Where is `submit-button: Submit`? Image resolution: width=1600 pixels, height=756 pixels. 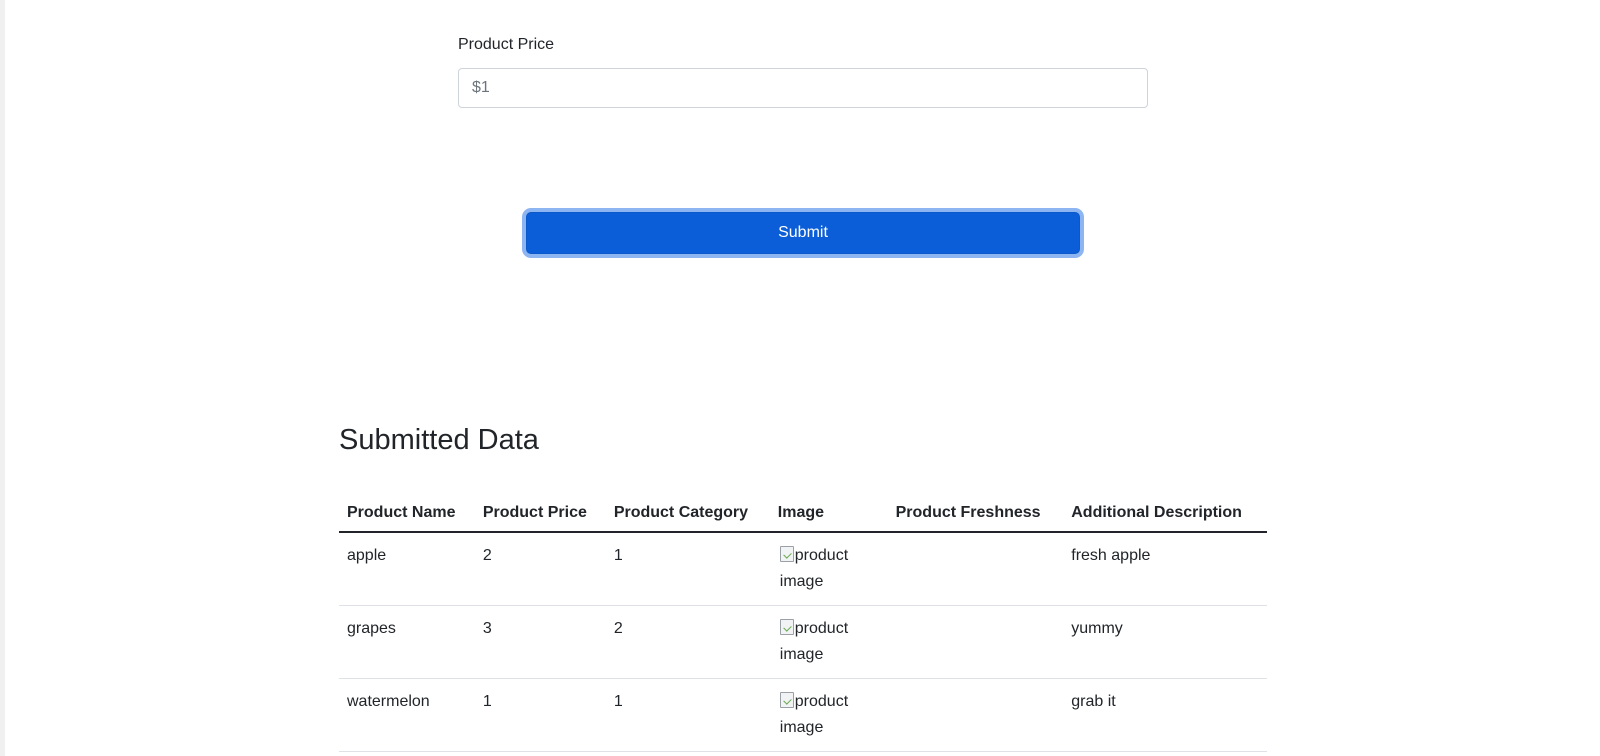 submit-button: Submit is located at coordinates (803, 233).